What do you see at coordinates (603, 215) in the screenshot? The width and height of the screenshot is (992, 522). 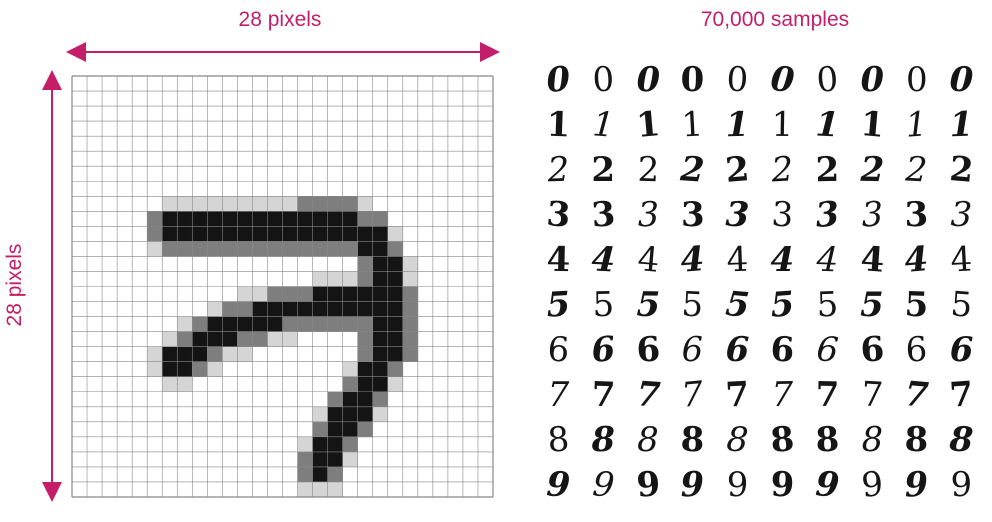 I see `sample-digit: 3` at bounding box center [603, 215].